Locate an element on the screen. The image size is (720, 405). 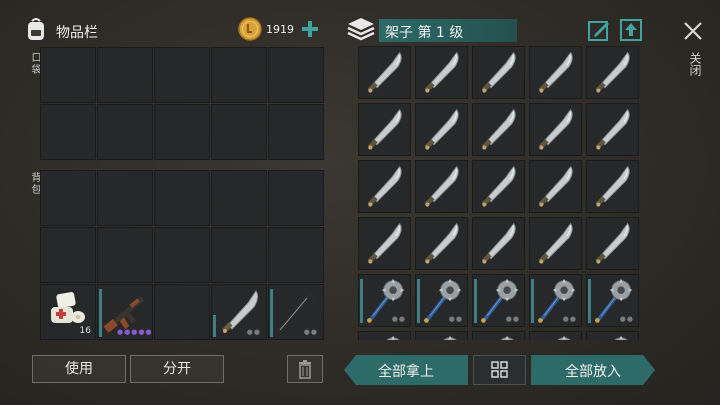
trash-icon is located at coordinates (305, 369).